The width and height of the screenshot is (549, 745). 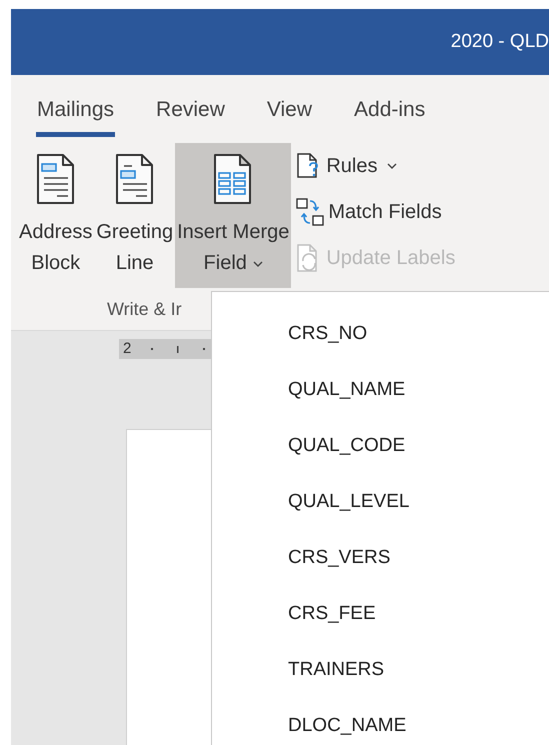 What do you see at coordinates (380, 502) in the screenshot?
I see `menu-item: QUAL_LEVEL` at bounding box center [380, 502].